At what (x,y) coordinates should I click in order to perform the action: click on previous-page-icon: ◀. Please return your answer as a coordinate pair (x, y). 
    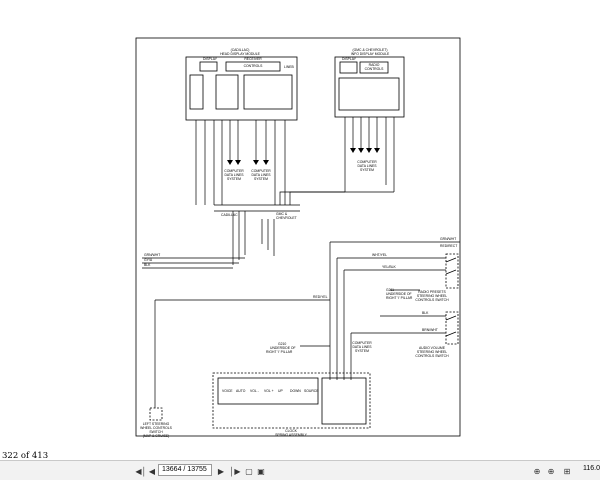
    Looking at the image, I should click on (152, 471).